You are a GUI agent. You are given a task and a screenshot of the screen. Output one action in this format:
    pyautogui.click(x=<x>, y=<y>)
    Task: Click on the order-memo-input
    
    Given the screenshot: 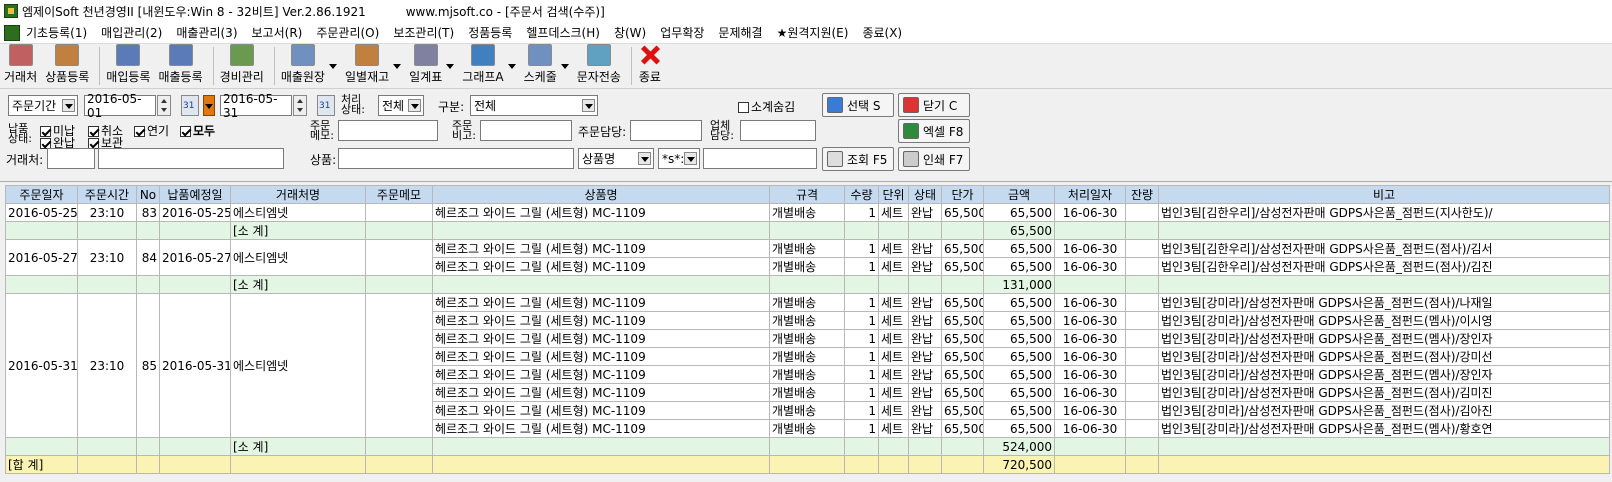 What is the action you would take?
    pyautogui.click(x=388, y=130)
    